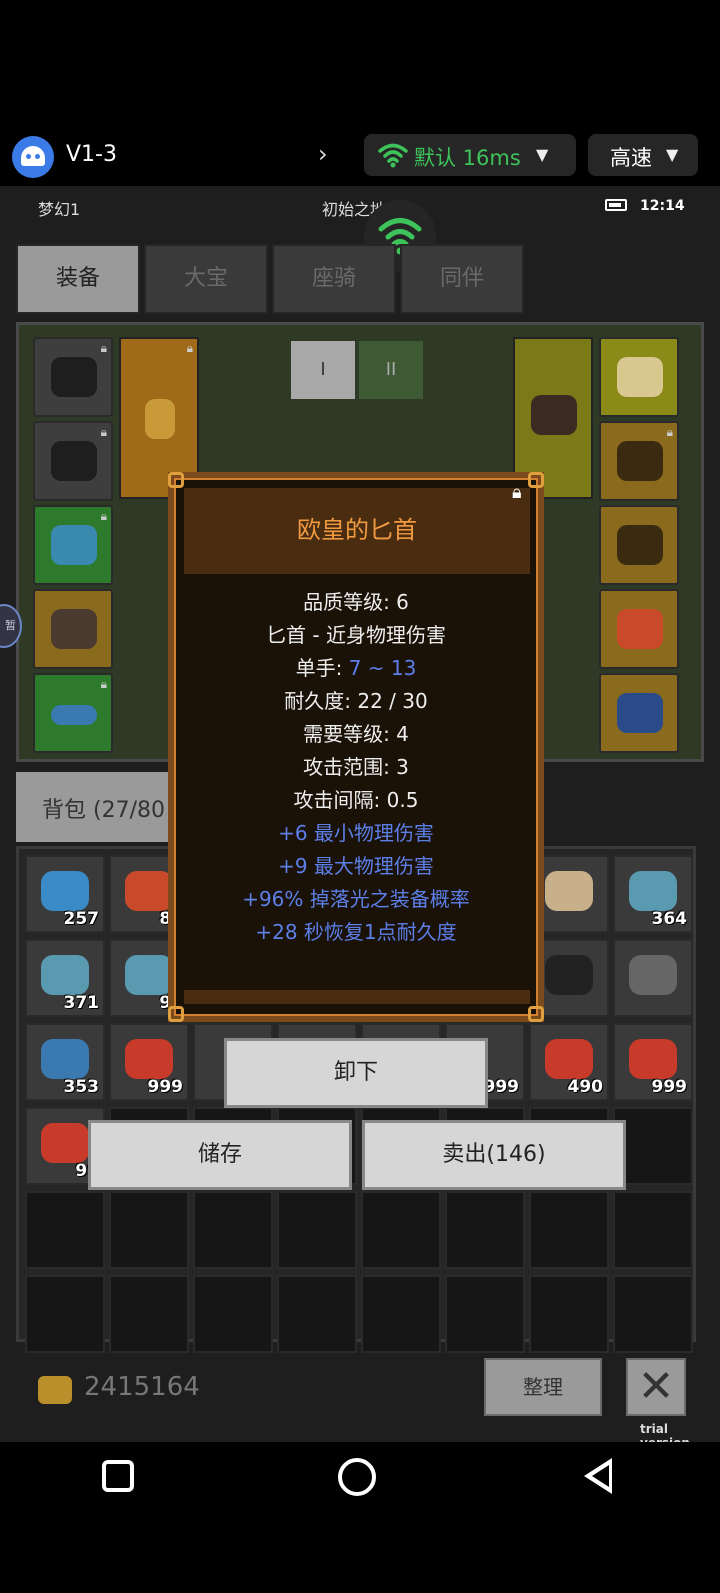  Describe the element at coordinates (639, 629) in the screenshot. I see `equip-slot-pet` at that location.